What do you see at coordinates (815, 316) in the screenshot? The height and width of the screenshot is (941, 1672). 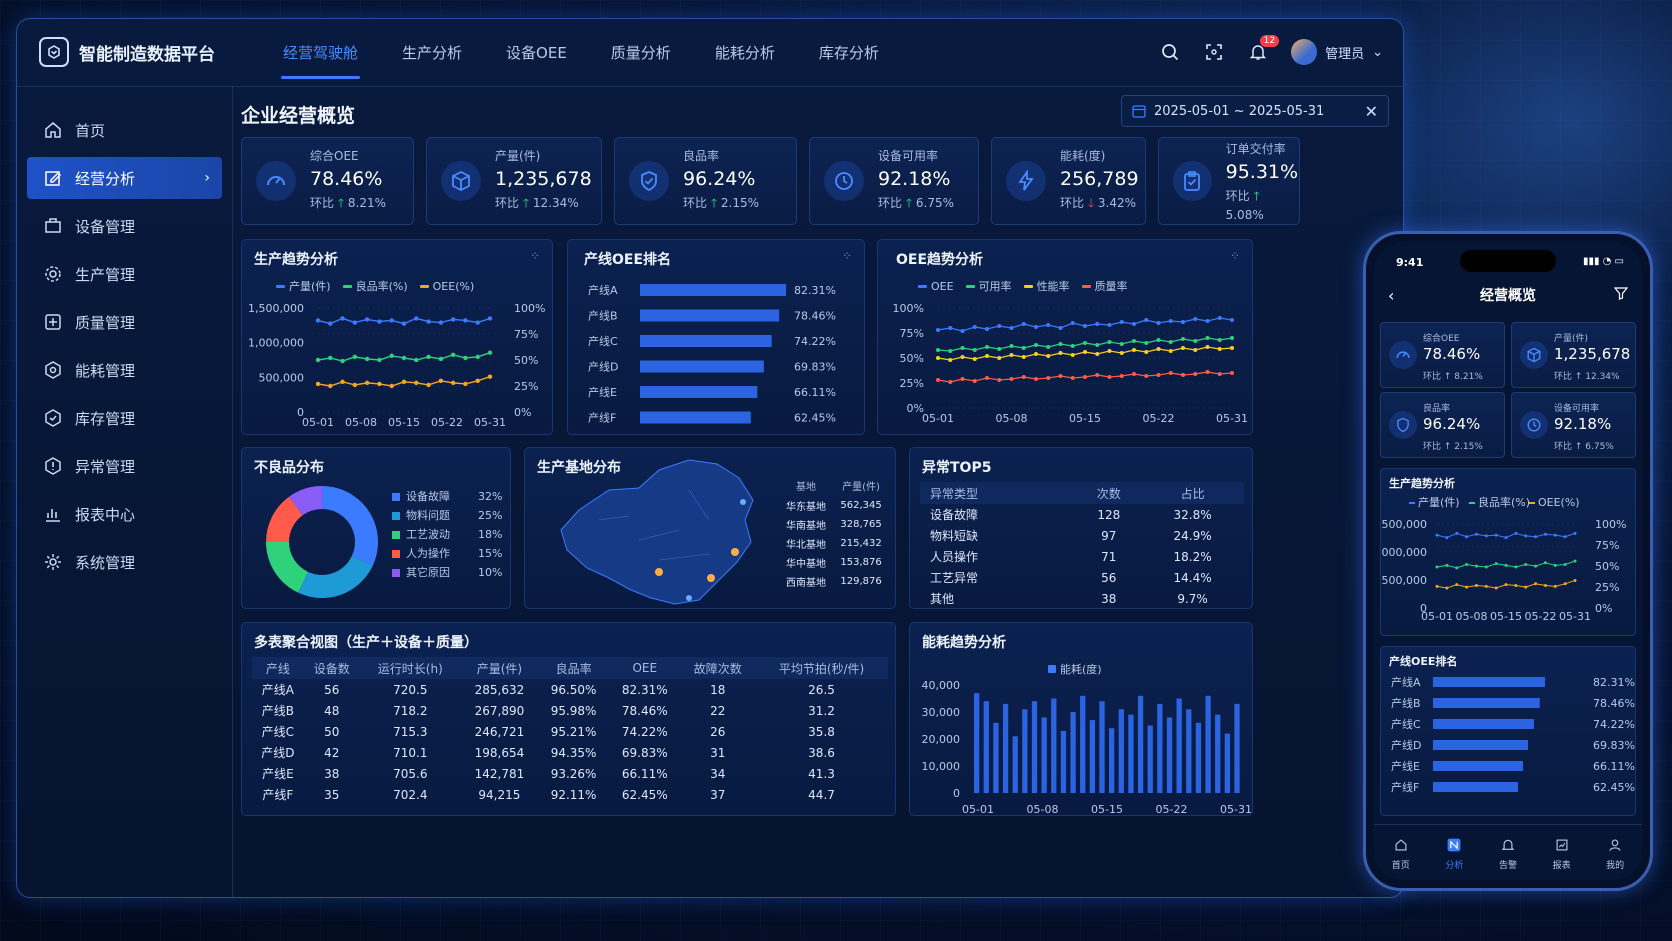 I see `bar-value-label: 78.46%` at bounding box center [815, 316].